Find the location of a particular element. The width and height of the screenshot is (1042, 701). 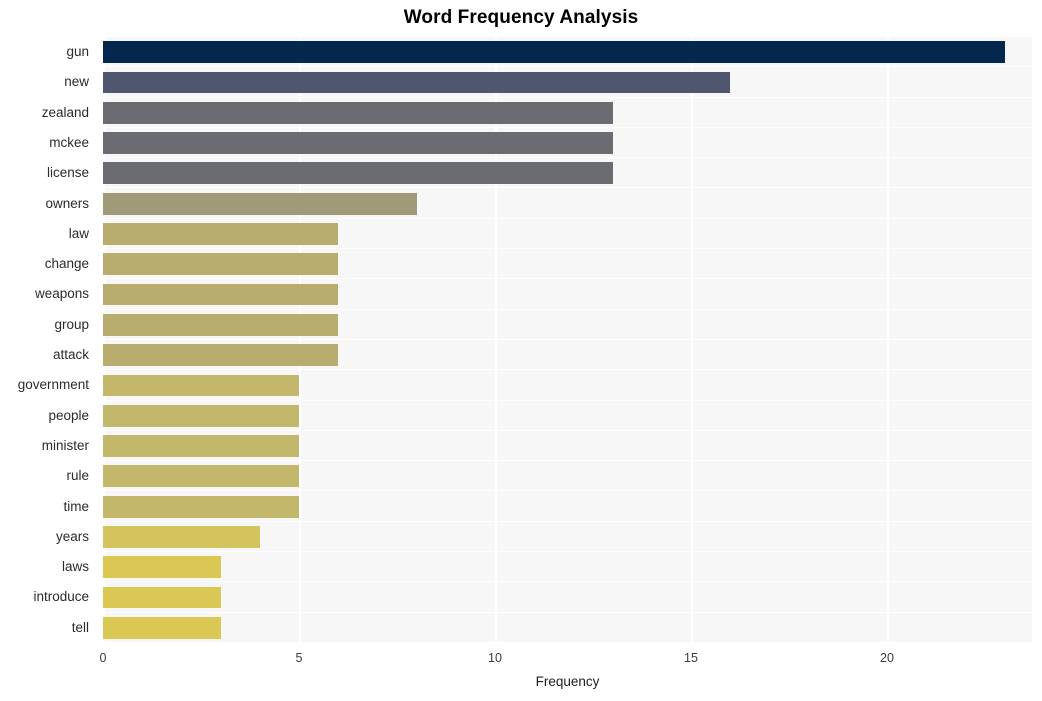

bar-weapons is located at coordinates (221, 294).